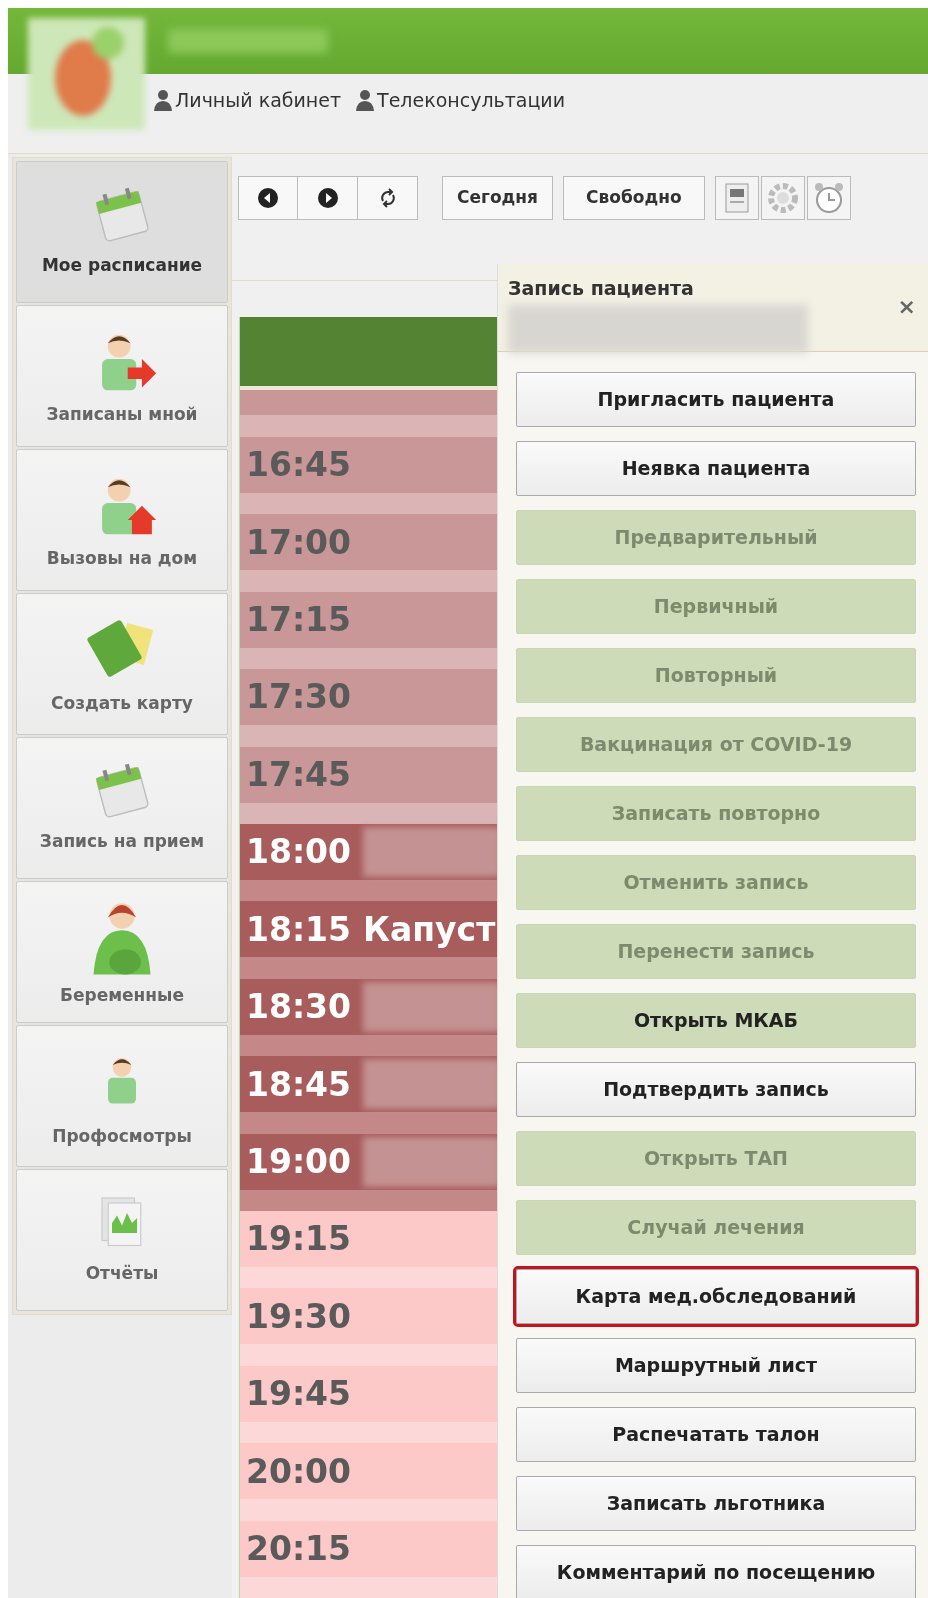 The width and height of the screenshot is (928, 1598). Describe the element at coordinates (122, 1096) in the screenshot. I see `sidebar-item: Профосмотры` at that location.